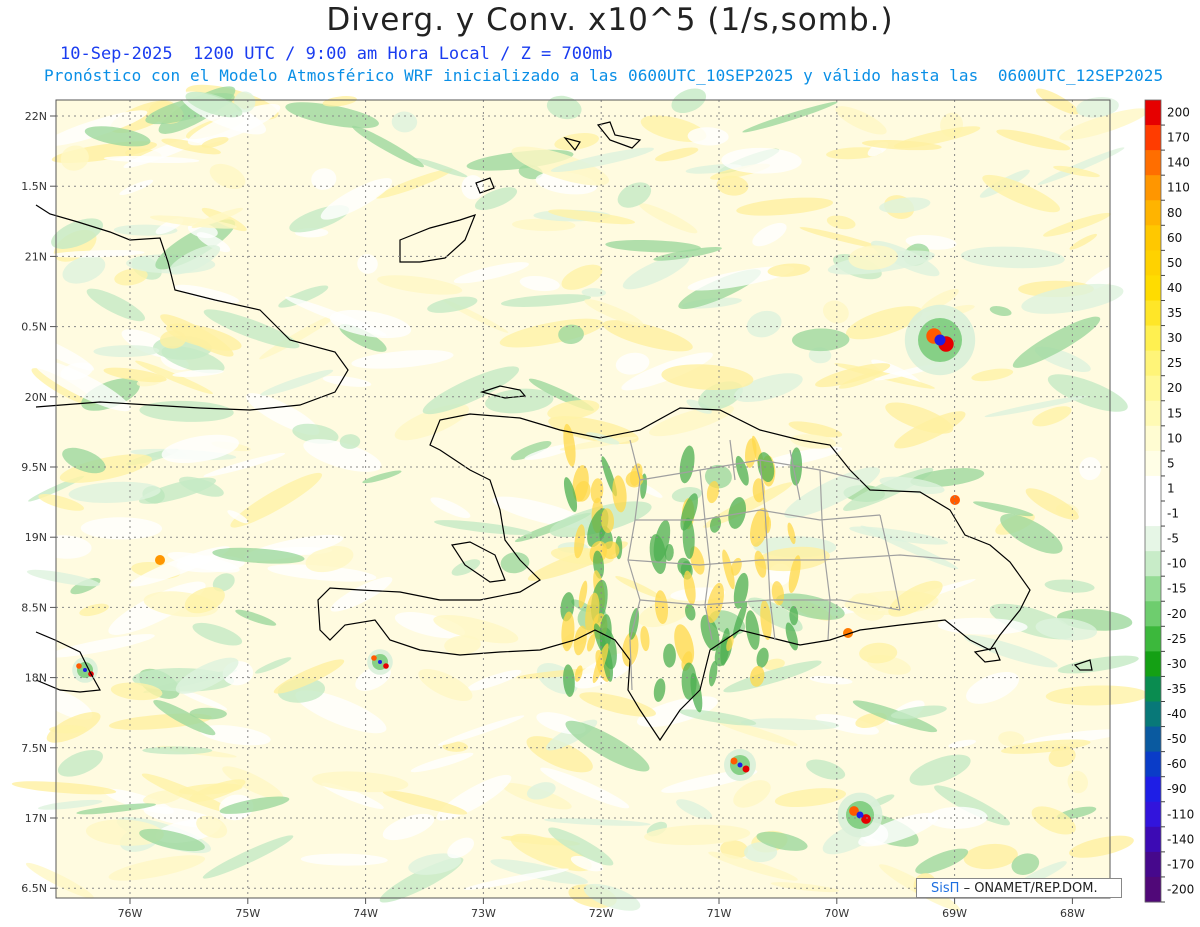 Image resolution: width=1200 pixels, height=927 pixels. What do you see at coordinates (1174, 438) in the screenshot?
I see `colorbar-label: 10` at bounding box center [1174, 438].